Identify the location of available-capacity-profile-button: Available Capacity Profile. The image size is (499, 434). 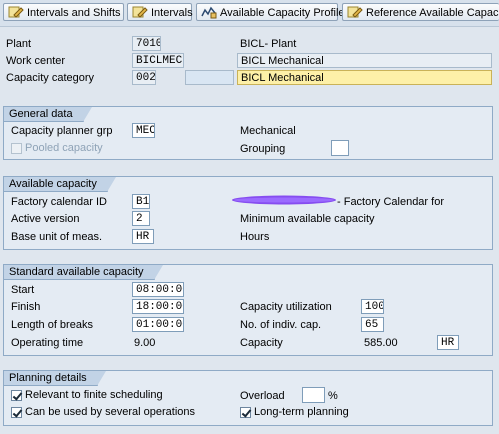
(270, 12).